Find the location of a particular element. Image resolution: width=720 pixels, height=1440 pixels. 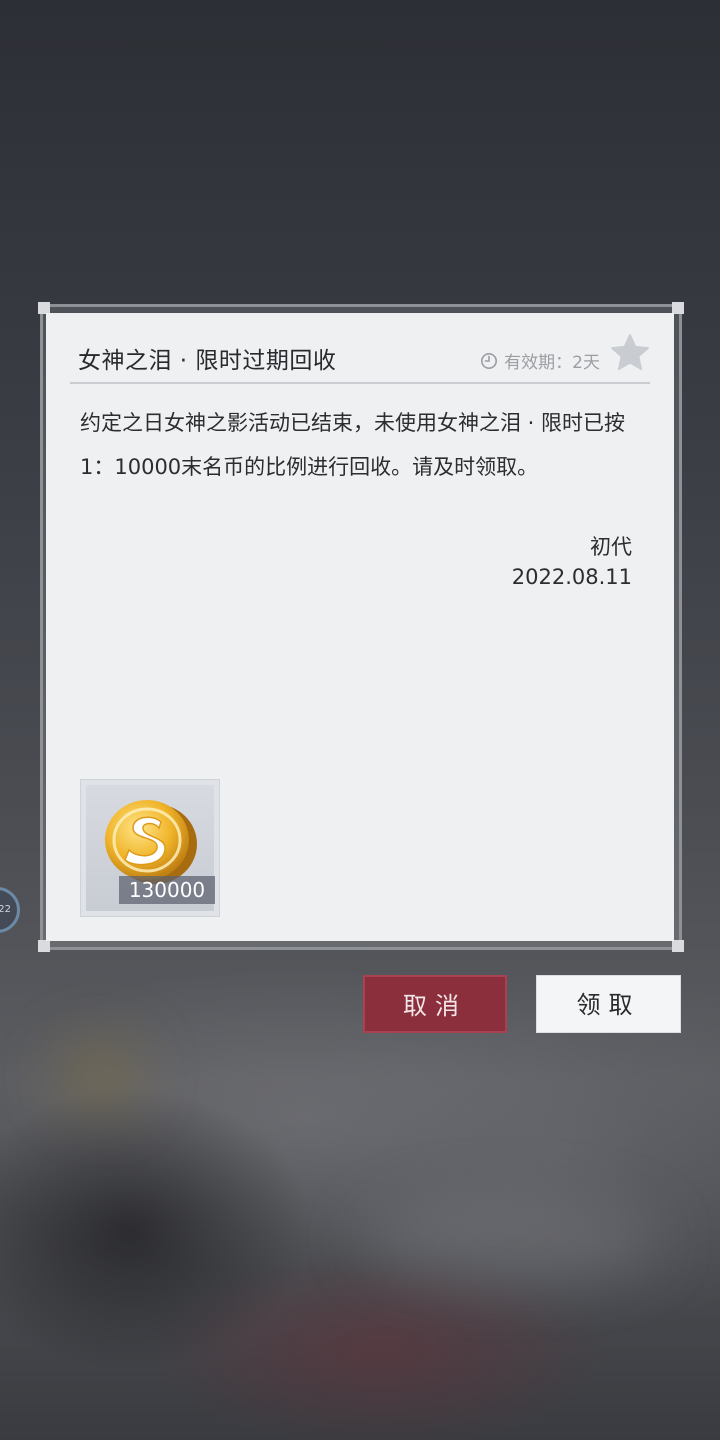

validity-text: 有效期：2天 is located at coordinates (552, 363).